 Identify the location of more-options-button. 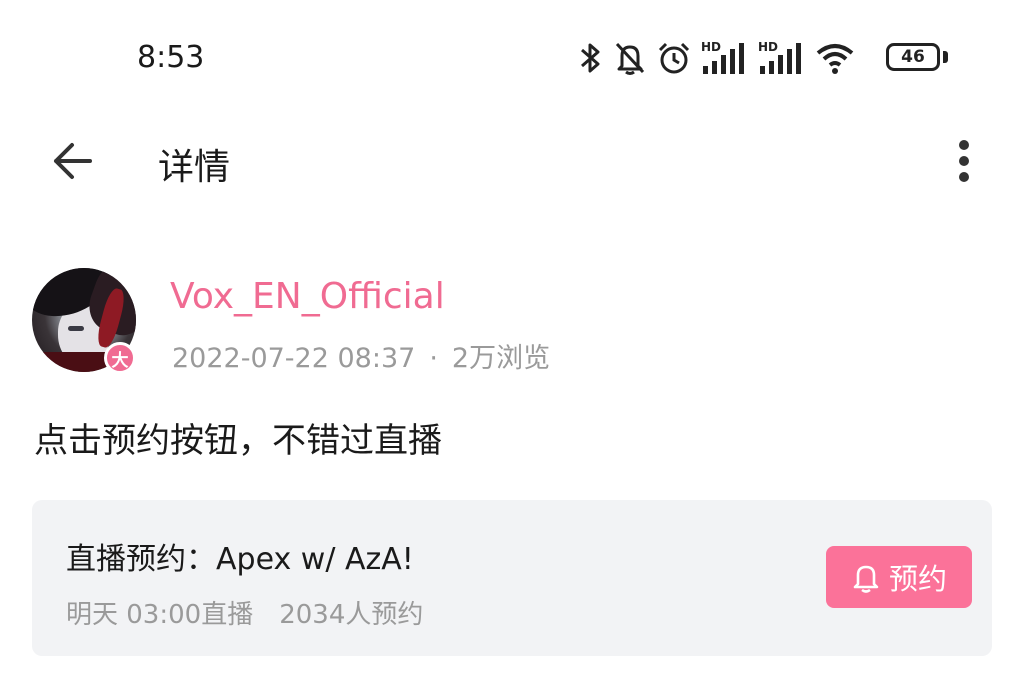
(964, 161).